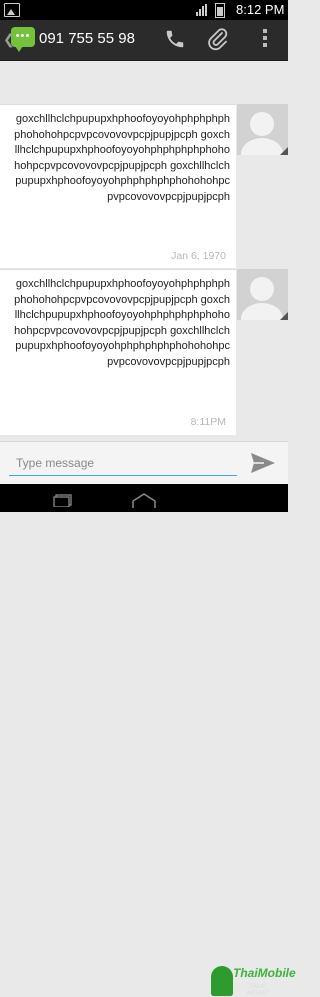 The height and width of the screenshot is (997, 320). I want to click on watermark-logo: ThaiMobile "TALK MORE", so click(253, 980).